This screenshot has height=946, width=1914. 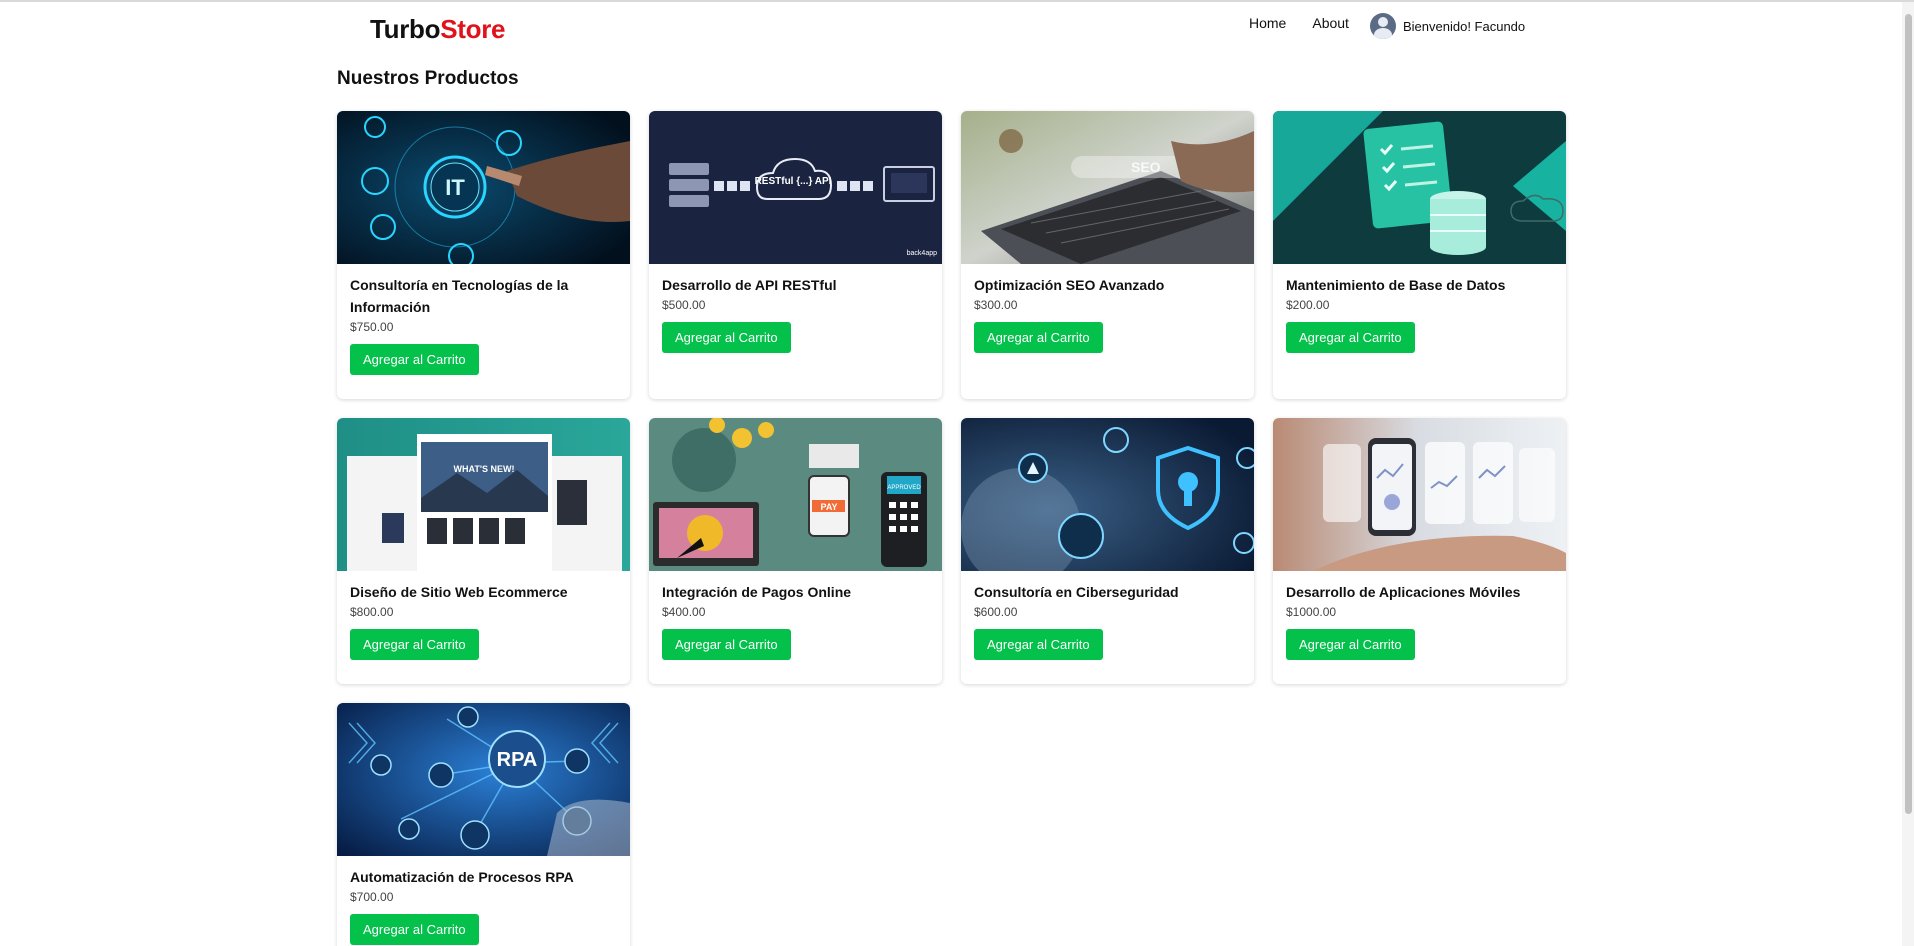 What do you see at coordinates (473, 29) in the screenshot?
I see `brand-logo-store: Store` at bounding box center [473, 29].